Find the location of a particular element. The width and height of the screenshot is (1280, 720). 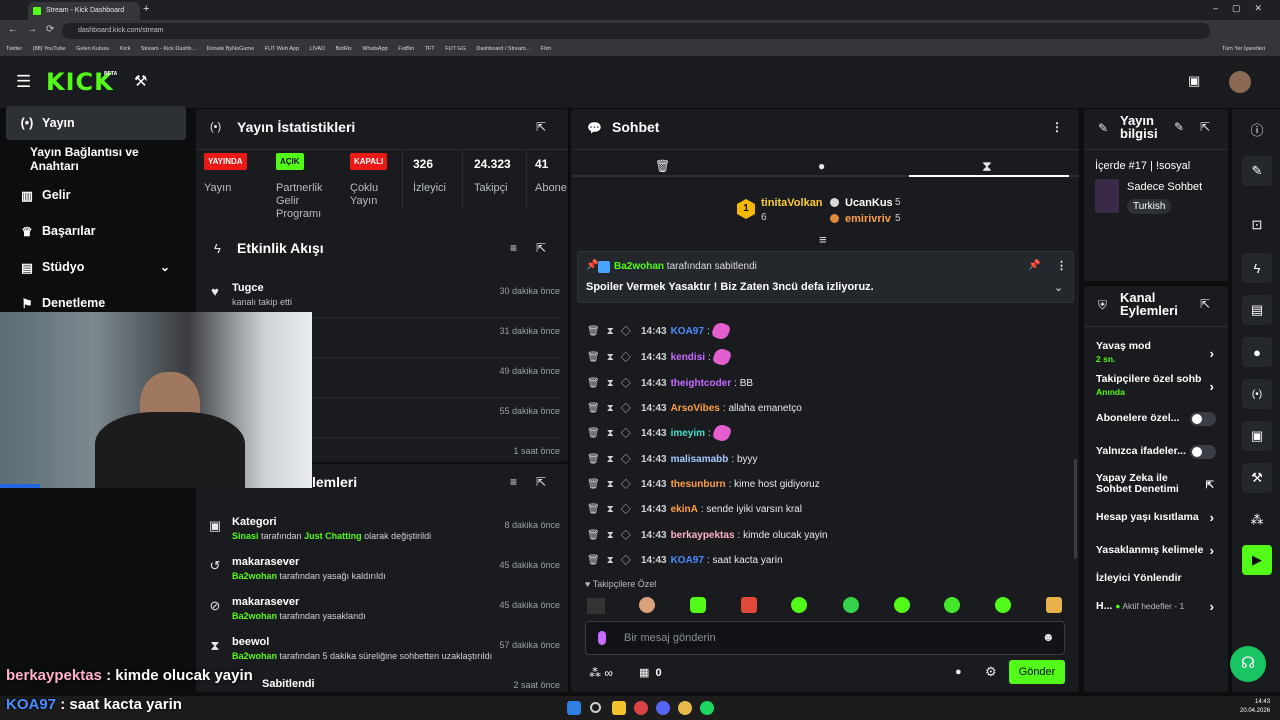

points-icon: ⁂ is located at coordinates (1257, 520).